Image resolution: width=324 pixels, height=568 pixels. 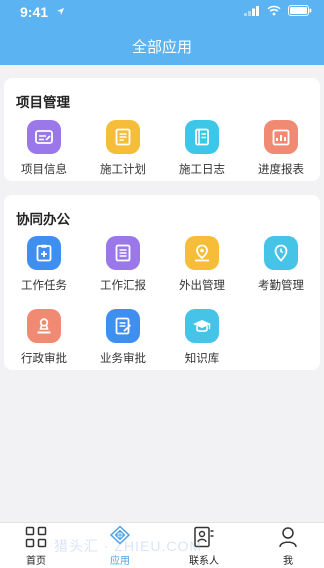 What do you see at coordinates (162, 12) in the screenshot?
I see `status-bar: 9:41` at bounding box center [162, 12].